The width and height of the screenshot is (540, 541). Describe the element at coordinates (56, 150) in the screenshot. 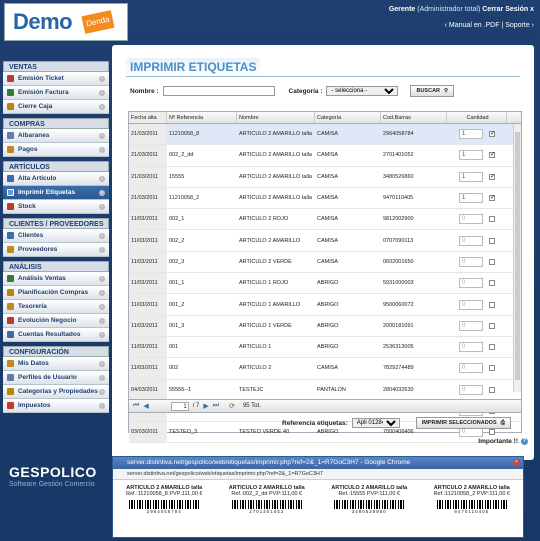

I see `sidebar-item: Pagos ›` at that location.